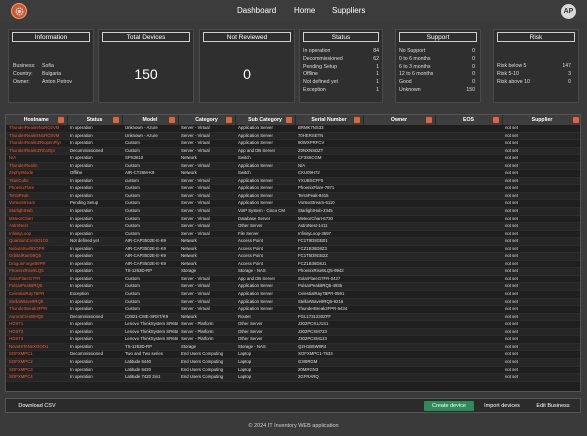 The height and width of the screenshot is (436, 587). Describe the element at coordinates (329, 256) in the screenshot. I see `table-cell: FC1T5D8GB2Z` at that location.